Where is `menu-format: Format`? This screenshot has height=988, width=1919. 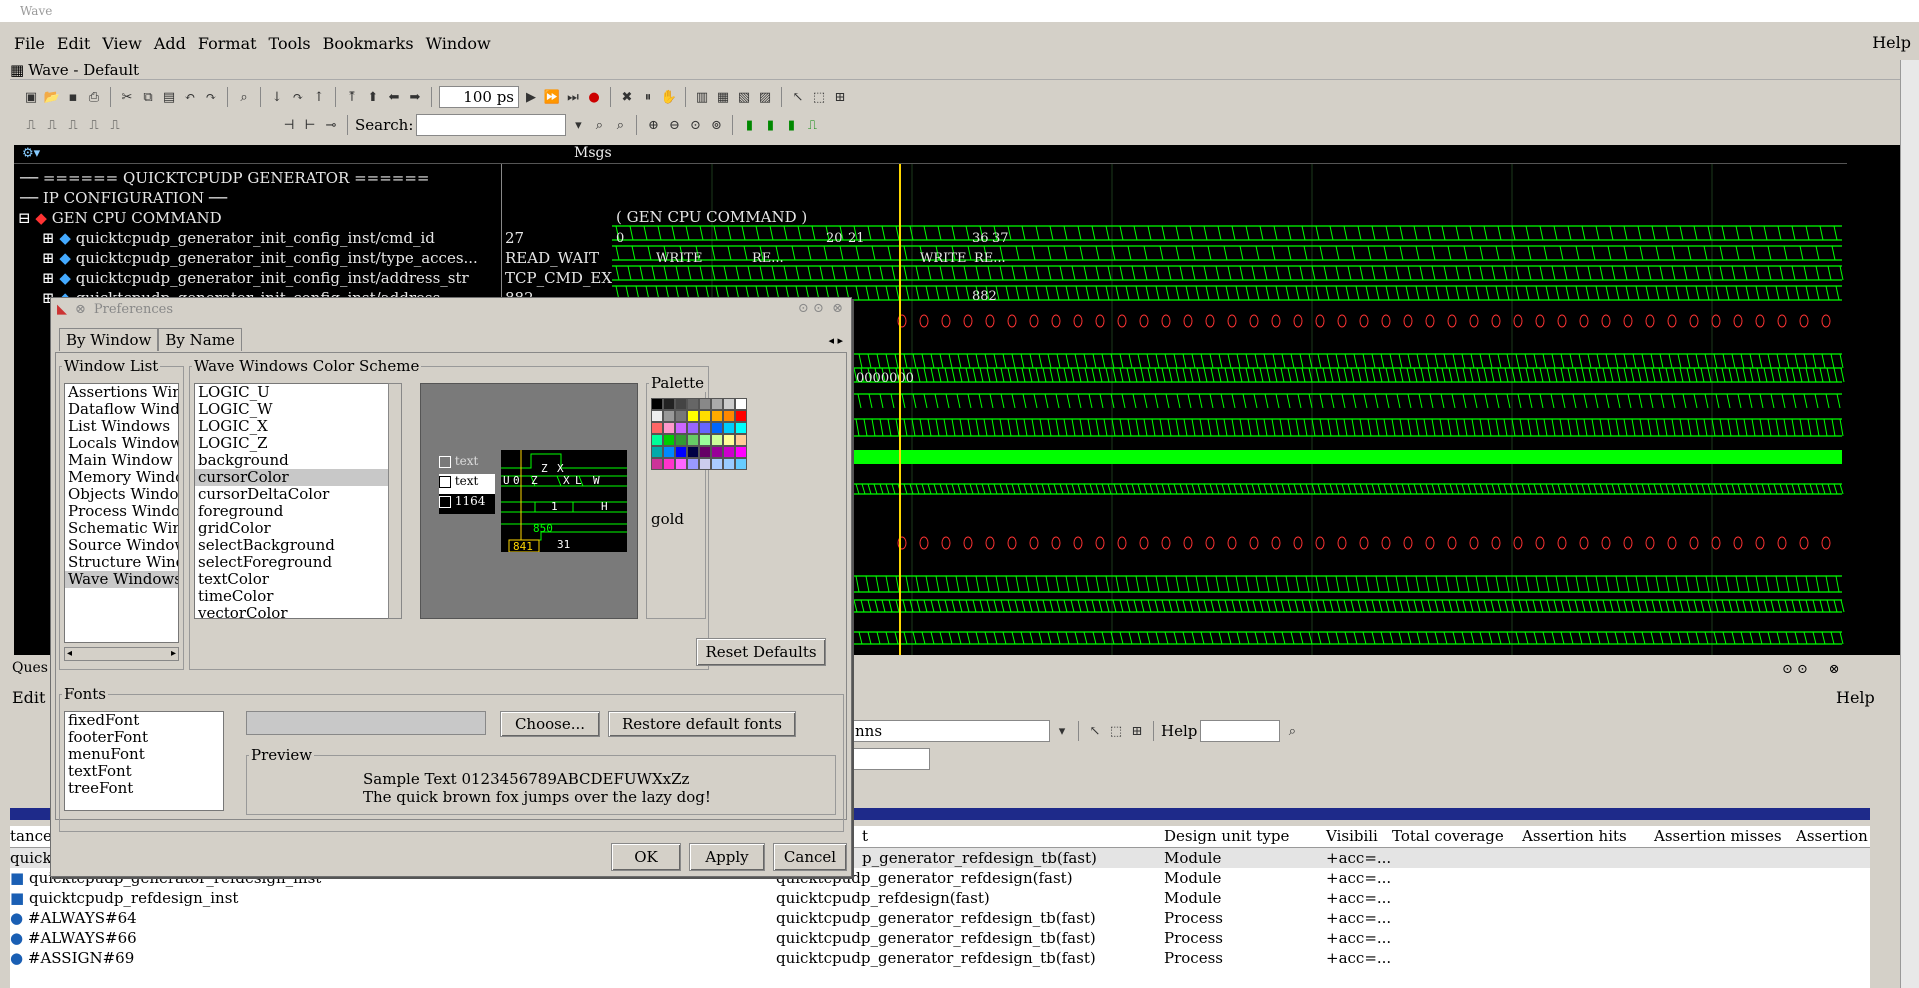
menu-format: Format is located at coordinates (227, 43).